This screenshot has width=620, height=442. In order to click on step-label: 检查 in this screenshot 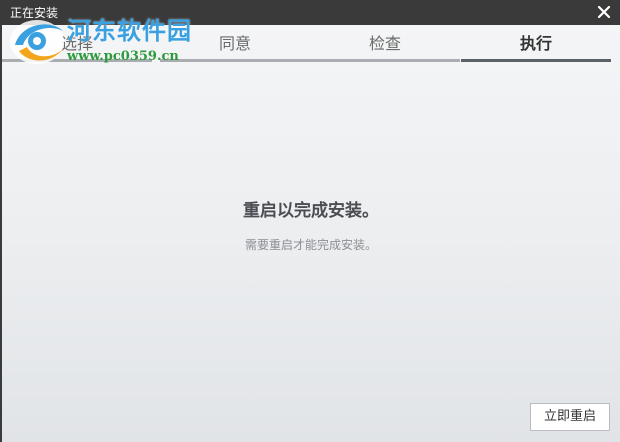, I will do `click(384, 43)`.